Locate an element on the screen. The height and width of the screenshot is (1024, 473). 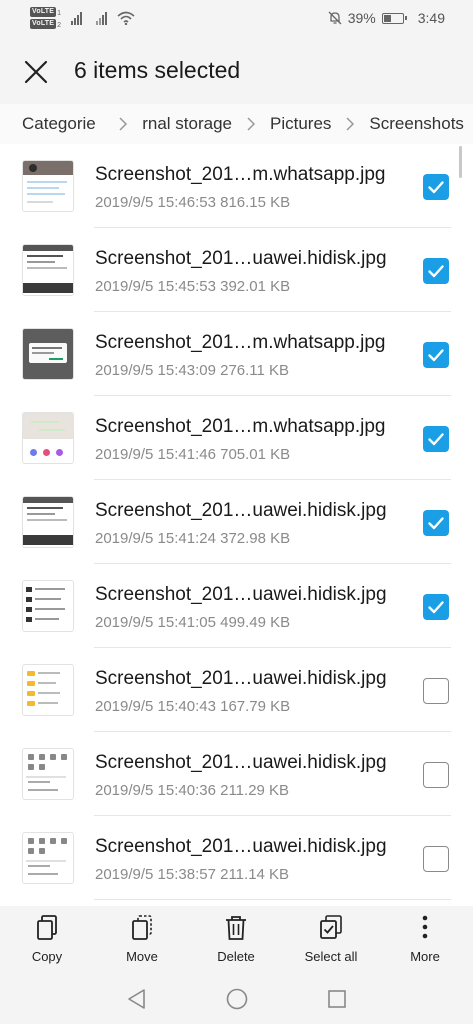
copy-button: Copy is located at coordinates (47, 941).